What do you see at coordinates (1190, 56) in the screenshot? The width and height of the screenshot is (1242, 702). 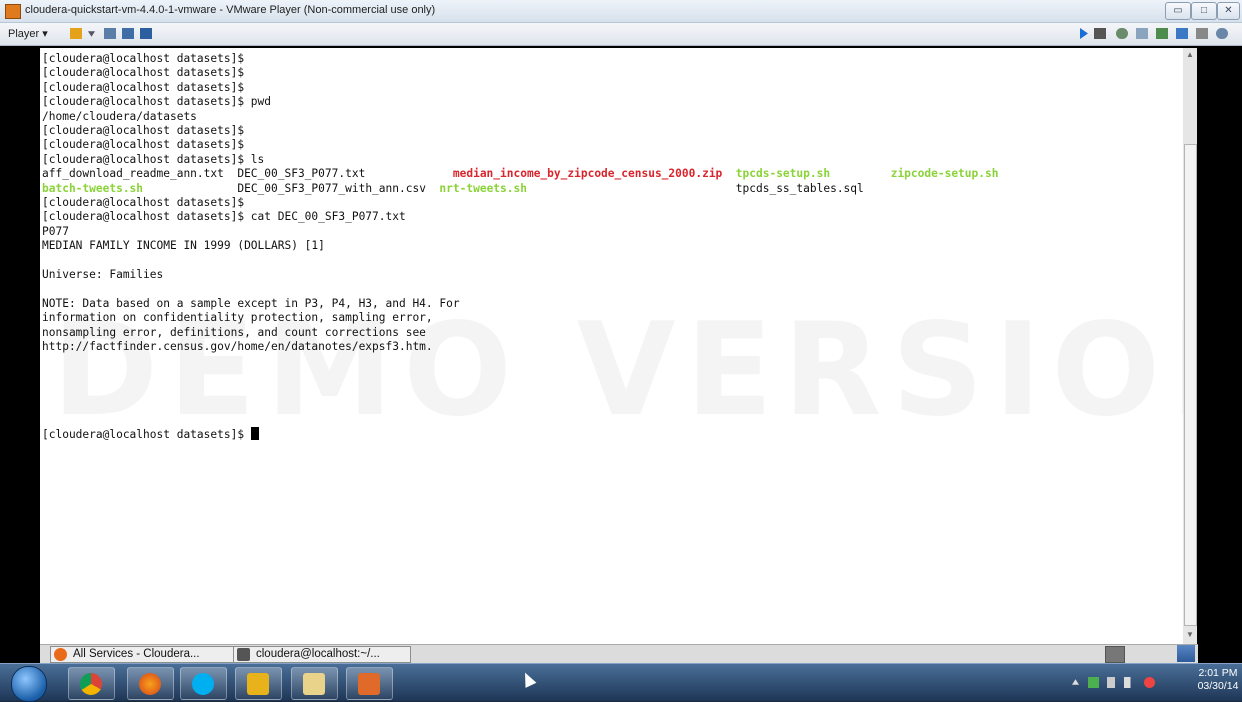 I see `scroll-up-arrow: ▲` at bounding box center [1190, 56].